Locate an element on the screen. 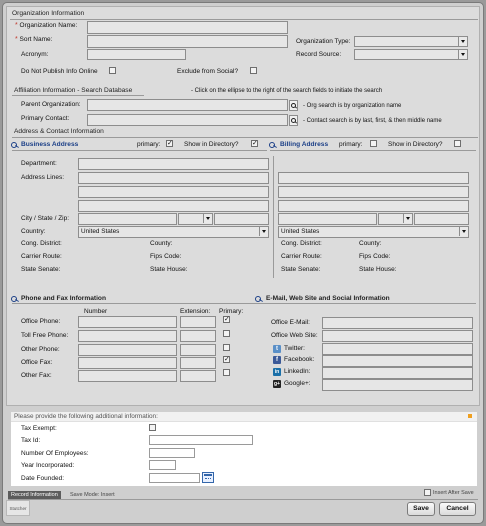  tax-exempt-checkbox is located at coordinates (152, 427).